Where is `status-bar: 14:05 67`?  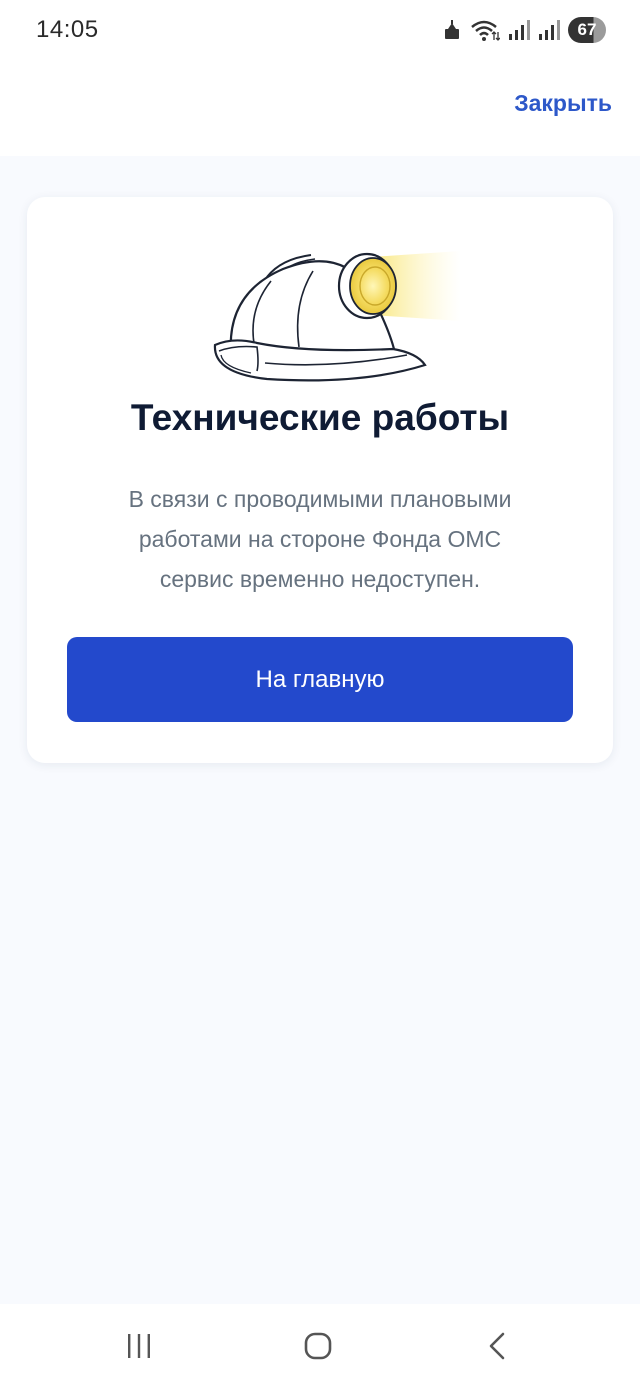
status-bar: 14:05 67 is located at coordinates (320, 31).